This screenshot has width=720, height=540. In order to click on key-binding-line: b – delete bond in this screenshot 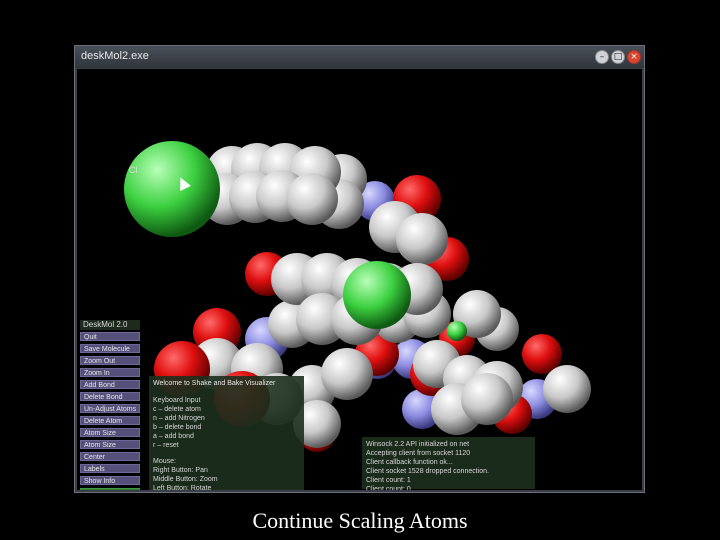, I will do `click(177, 427)`.